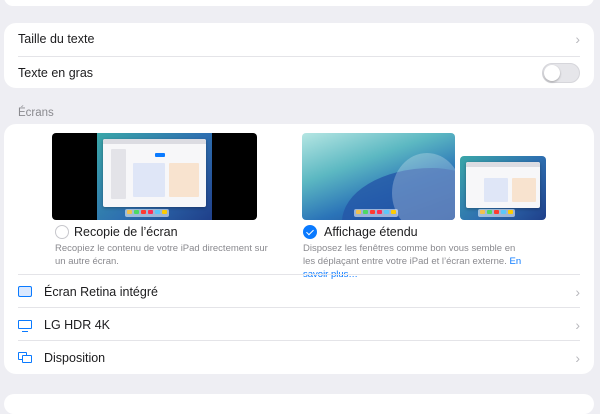 This screenshot has width=600, height=414. Describe the element at coordinates (56, 39) in the screenshot. I see `text-size-label: Taille du texte` at that location.